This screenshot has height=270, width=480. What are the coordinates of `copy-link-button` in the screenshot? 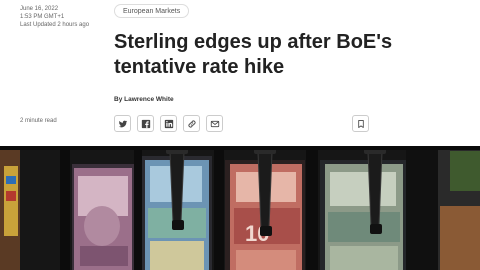 It's located at (191, 123).